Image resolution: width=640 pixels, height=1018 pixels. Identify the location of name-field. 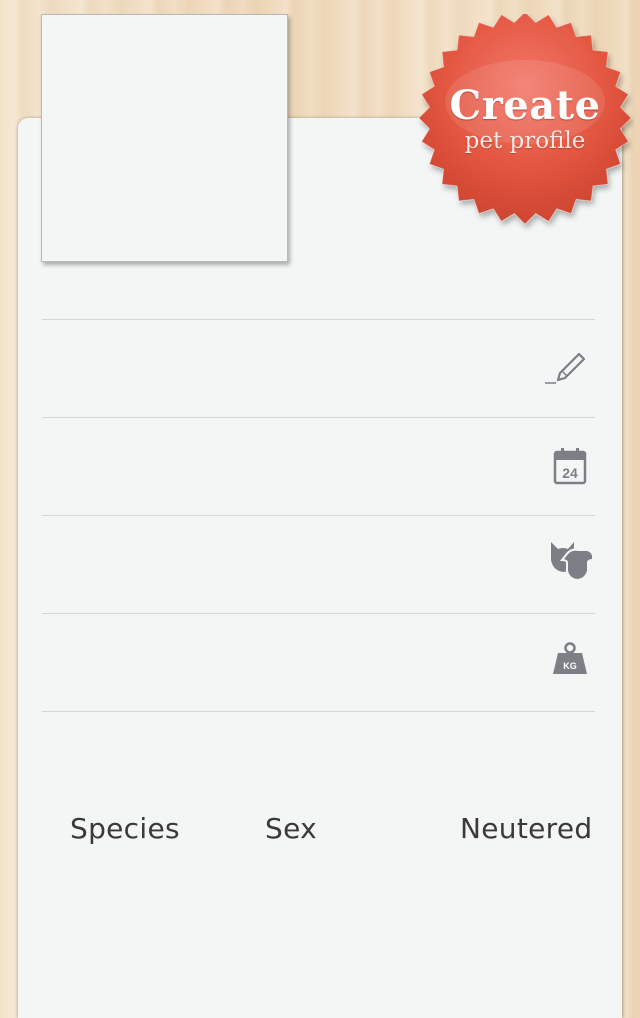
(318, 368).